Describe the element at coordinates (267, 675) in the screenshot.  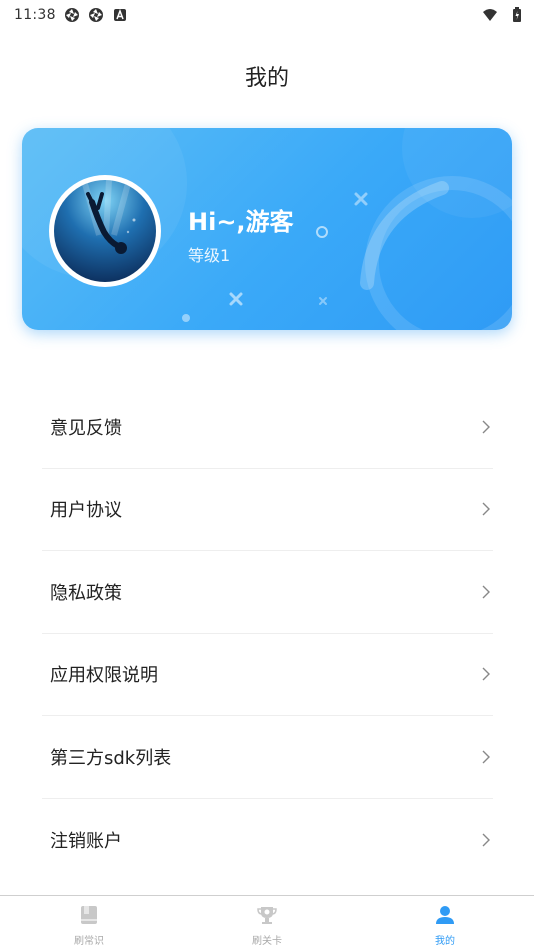
I see `menu-item-permissions: 应用权限说明` at that location.